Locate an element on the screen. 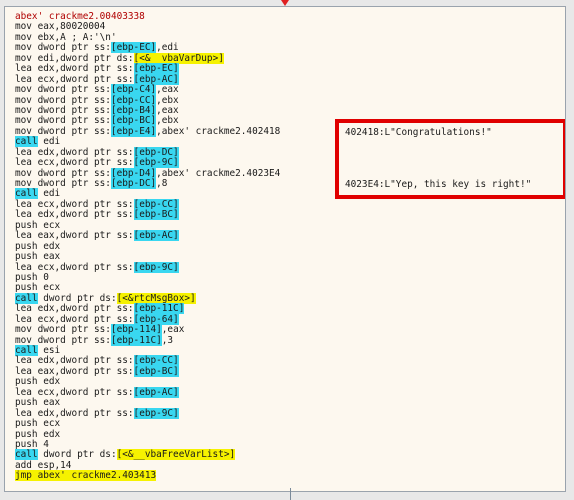 Image resolution: width=574 pixels, height=500 pixels. operand-reference: [<&rtcMsgBox>] is located at coordinates (156, 298).